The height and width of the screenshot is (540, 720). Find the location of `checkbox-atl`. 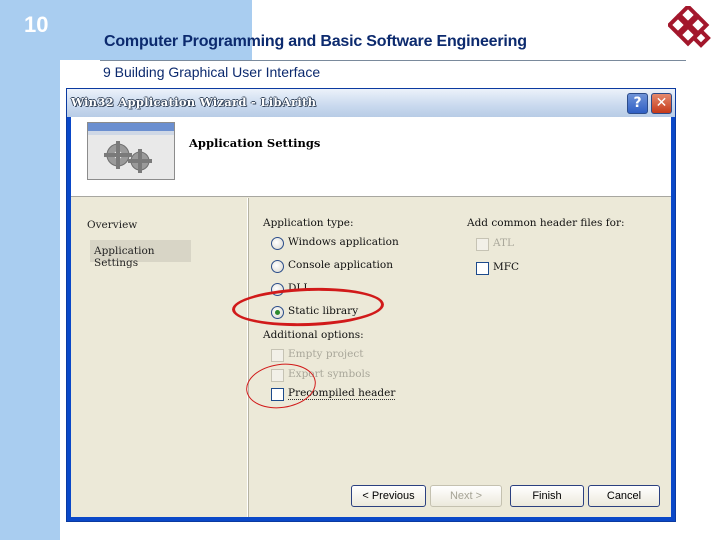

checkbox-atl is located at coordinates (482, 244).